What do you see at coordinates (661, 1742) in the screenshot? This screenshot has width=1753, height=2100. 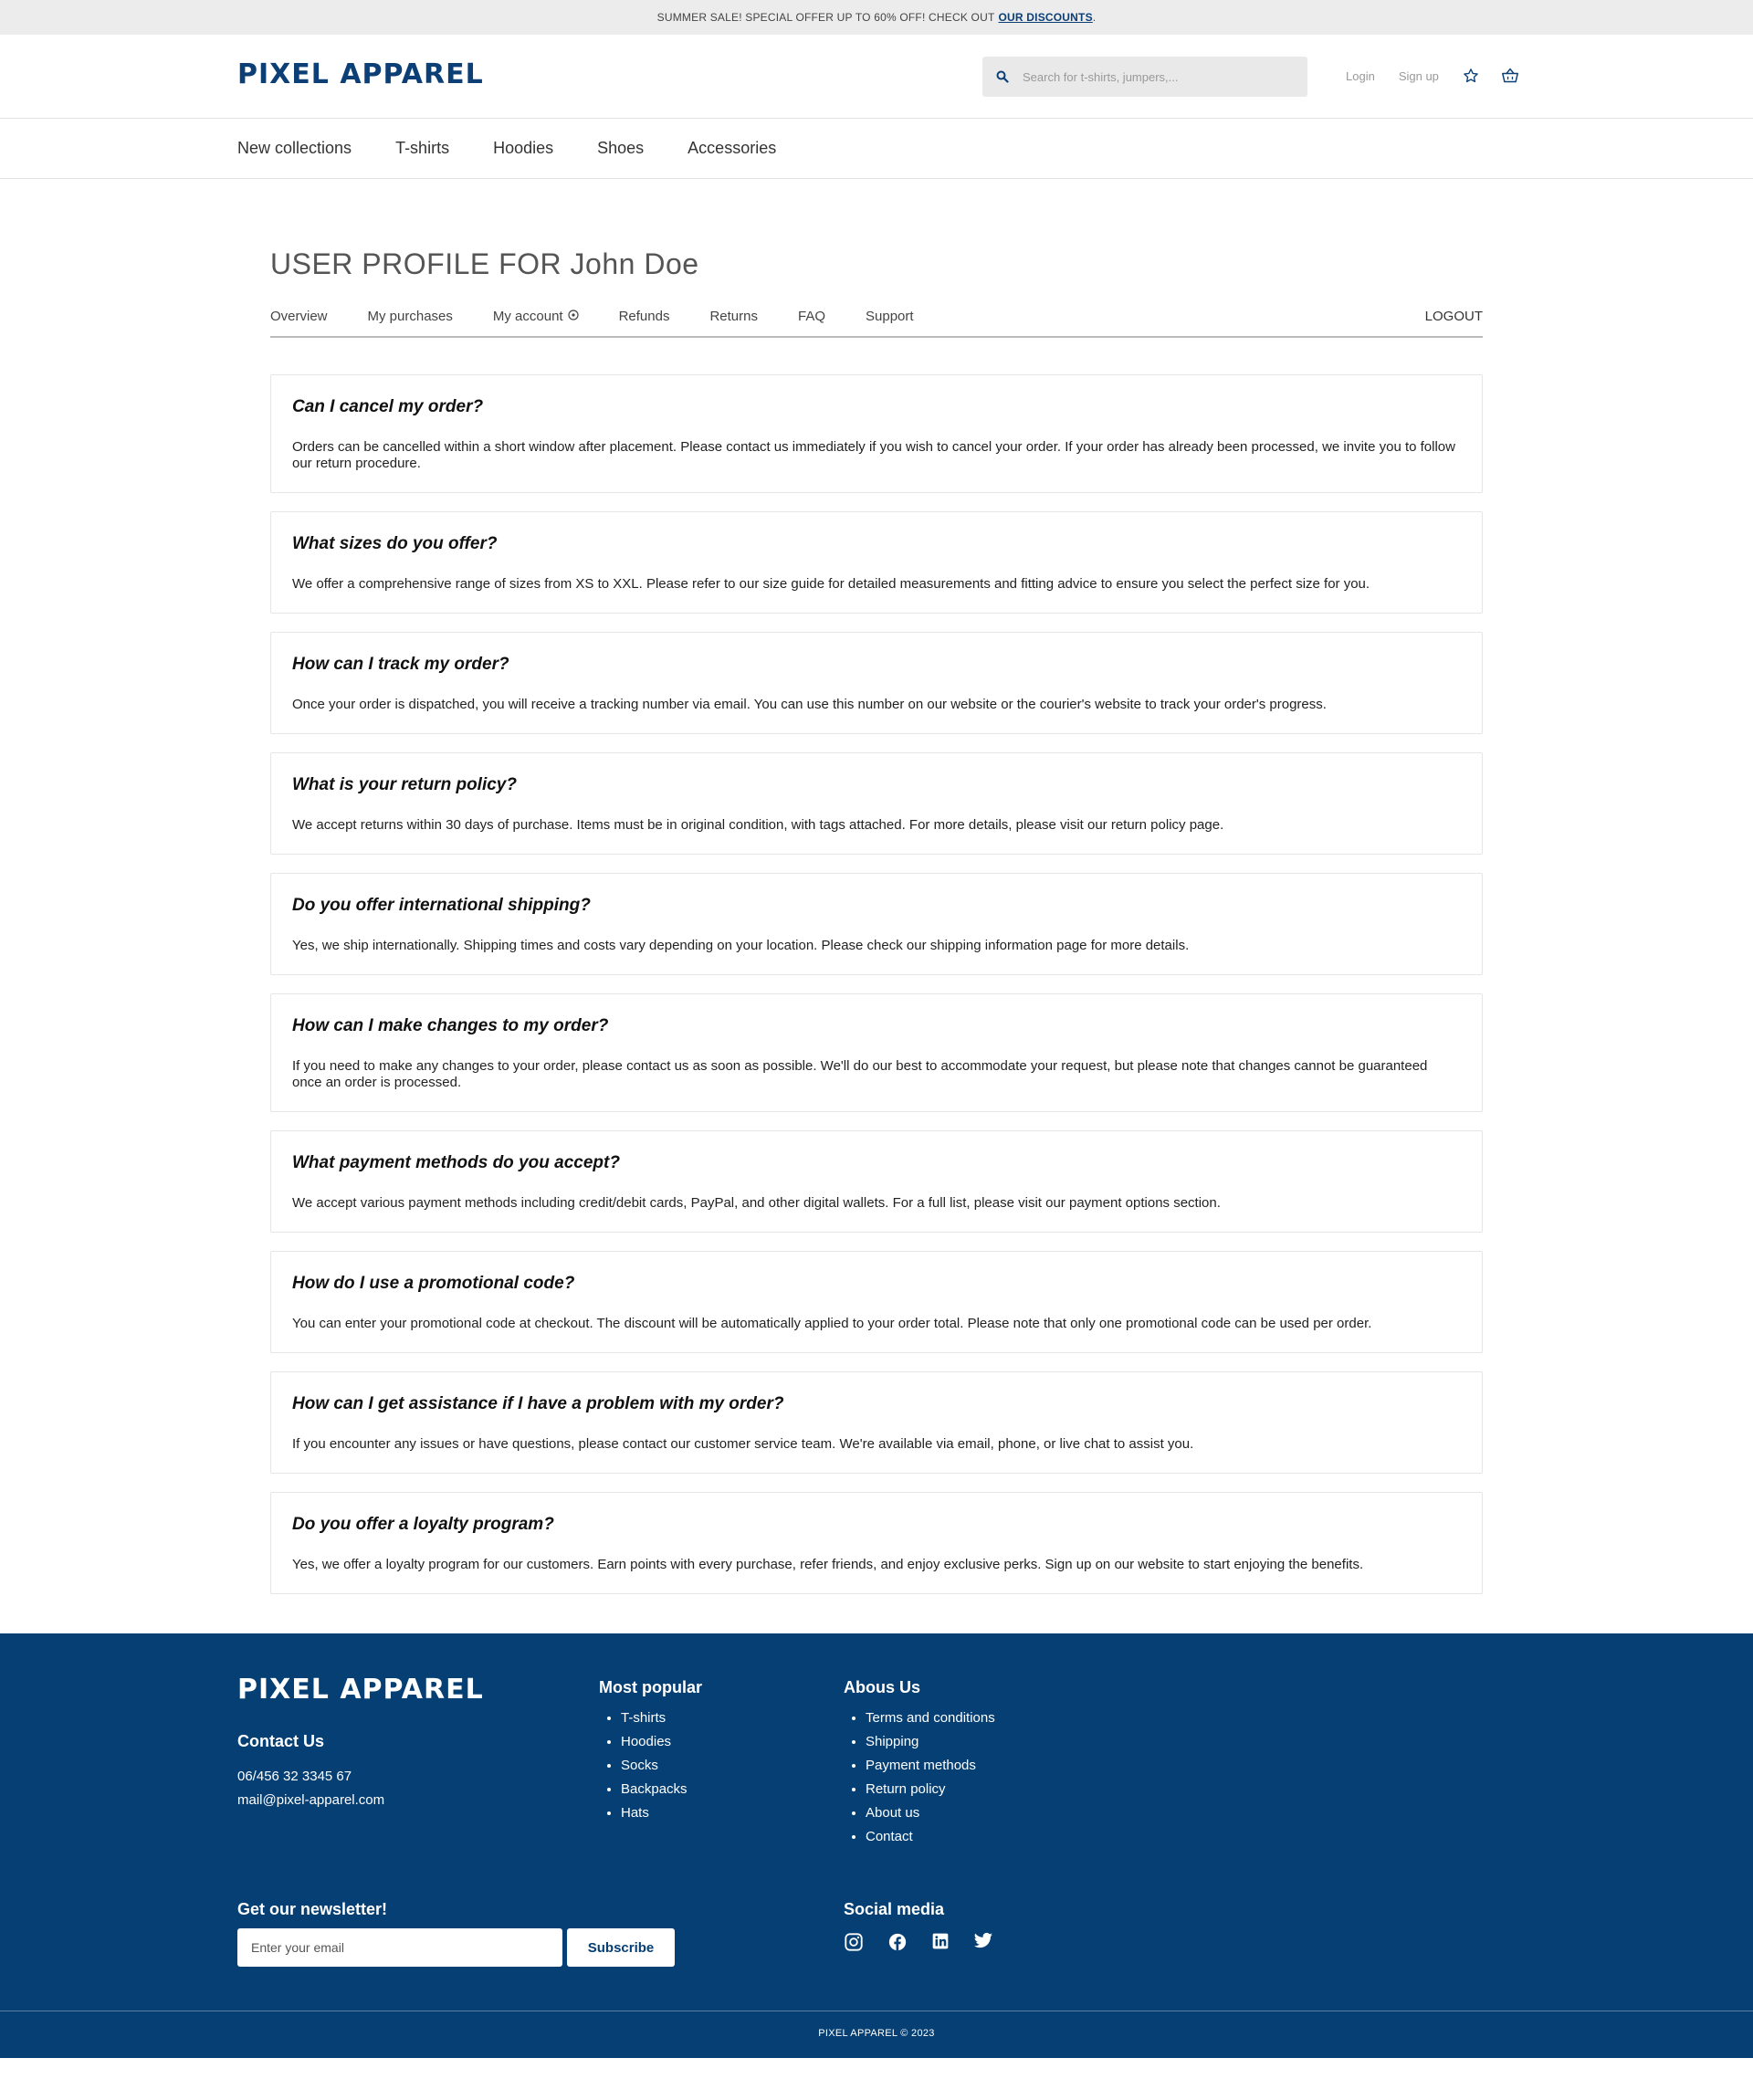 I see `footer-link-hoodies: Hoodies` at bounding box center [661, 1742].